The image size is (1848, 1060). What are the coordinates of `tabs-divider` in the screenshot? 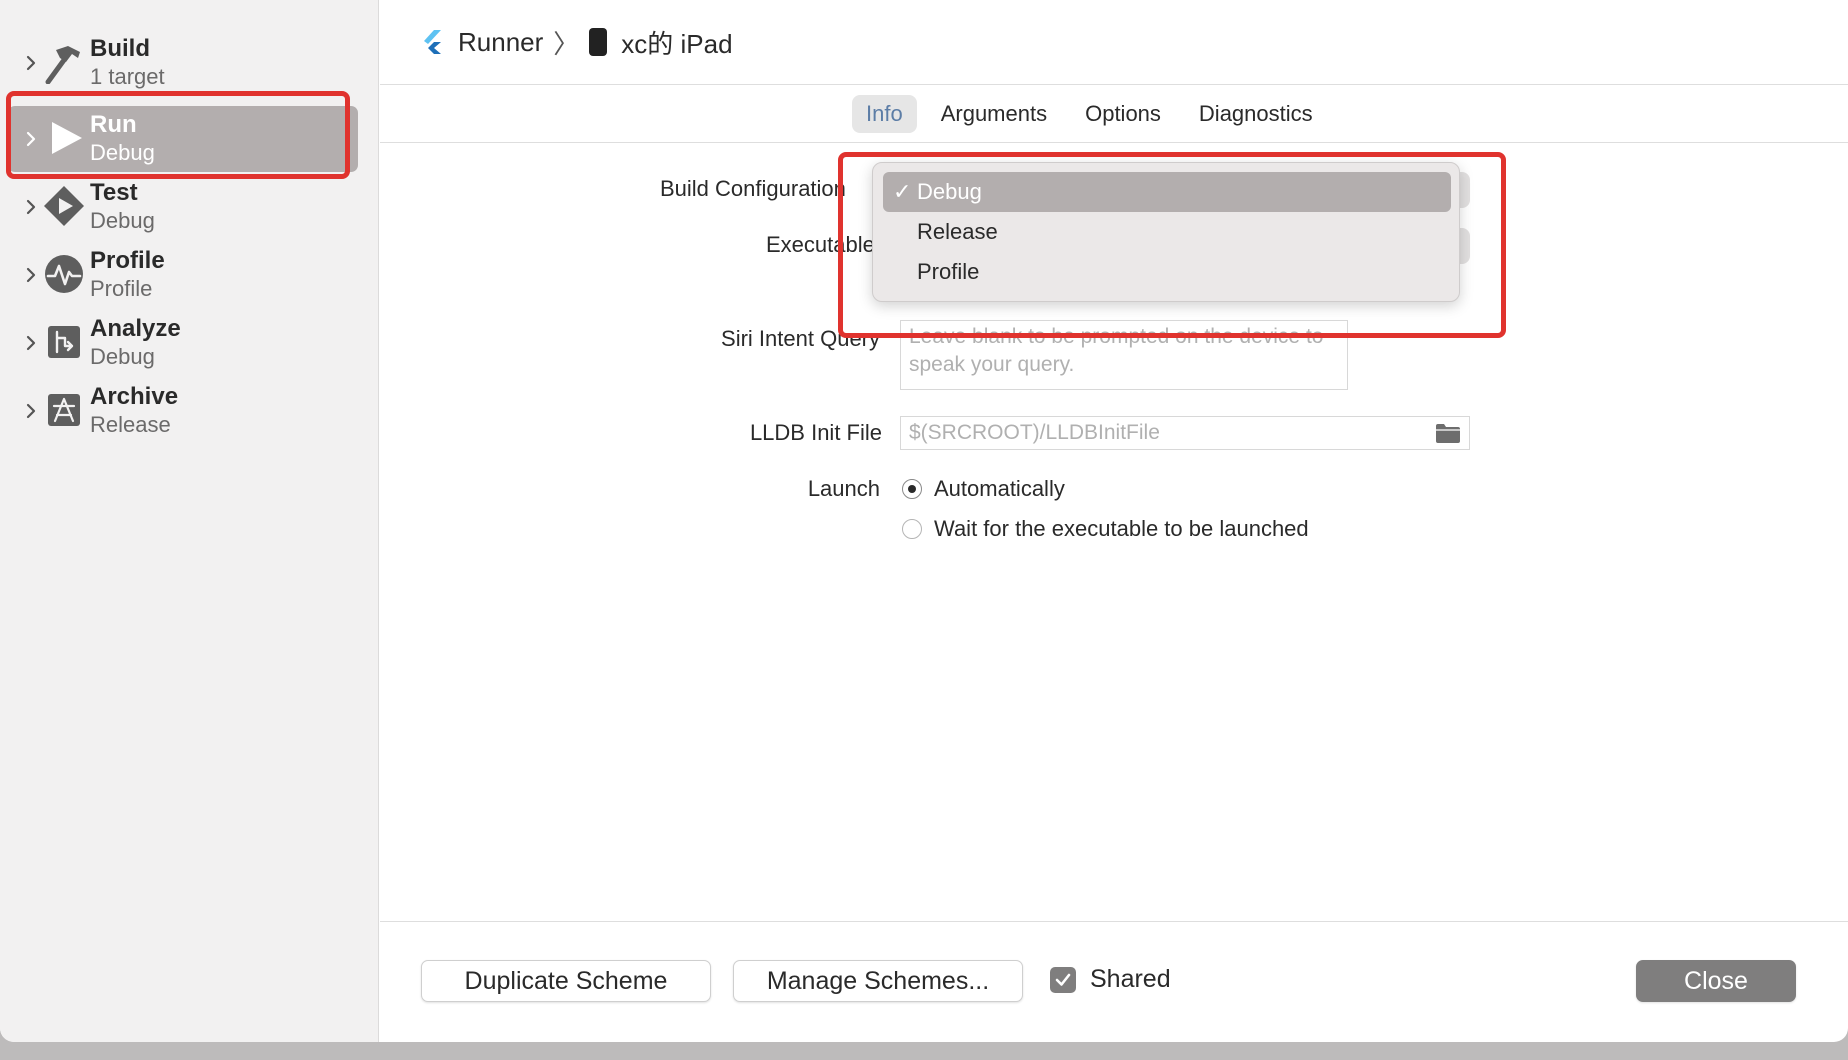 It's located at (1114, 142).